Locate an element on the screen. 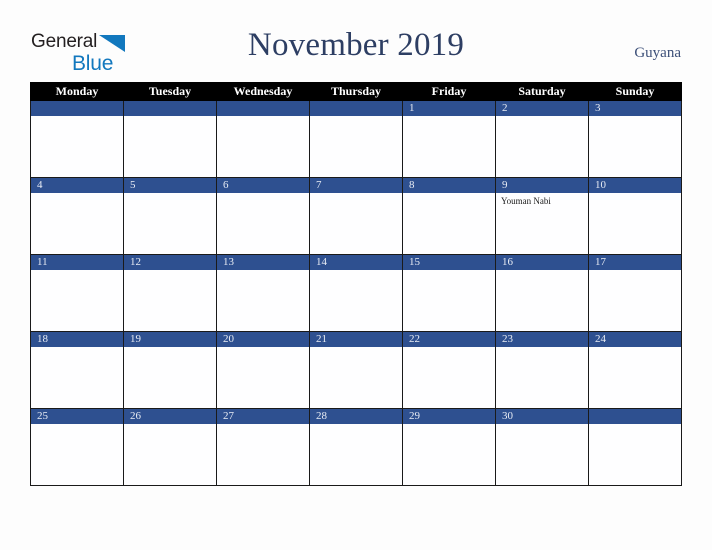 The width and height of the screenshot is (712, 550). day-number: 8 is located at coordinates (449, 185).